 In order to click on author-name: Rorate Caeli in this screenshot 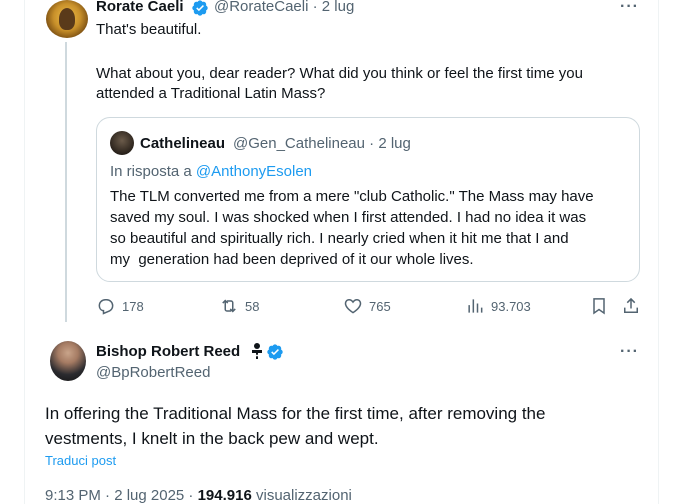, I will do `click(140, 7)`.